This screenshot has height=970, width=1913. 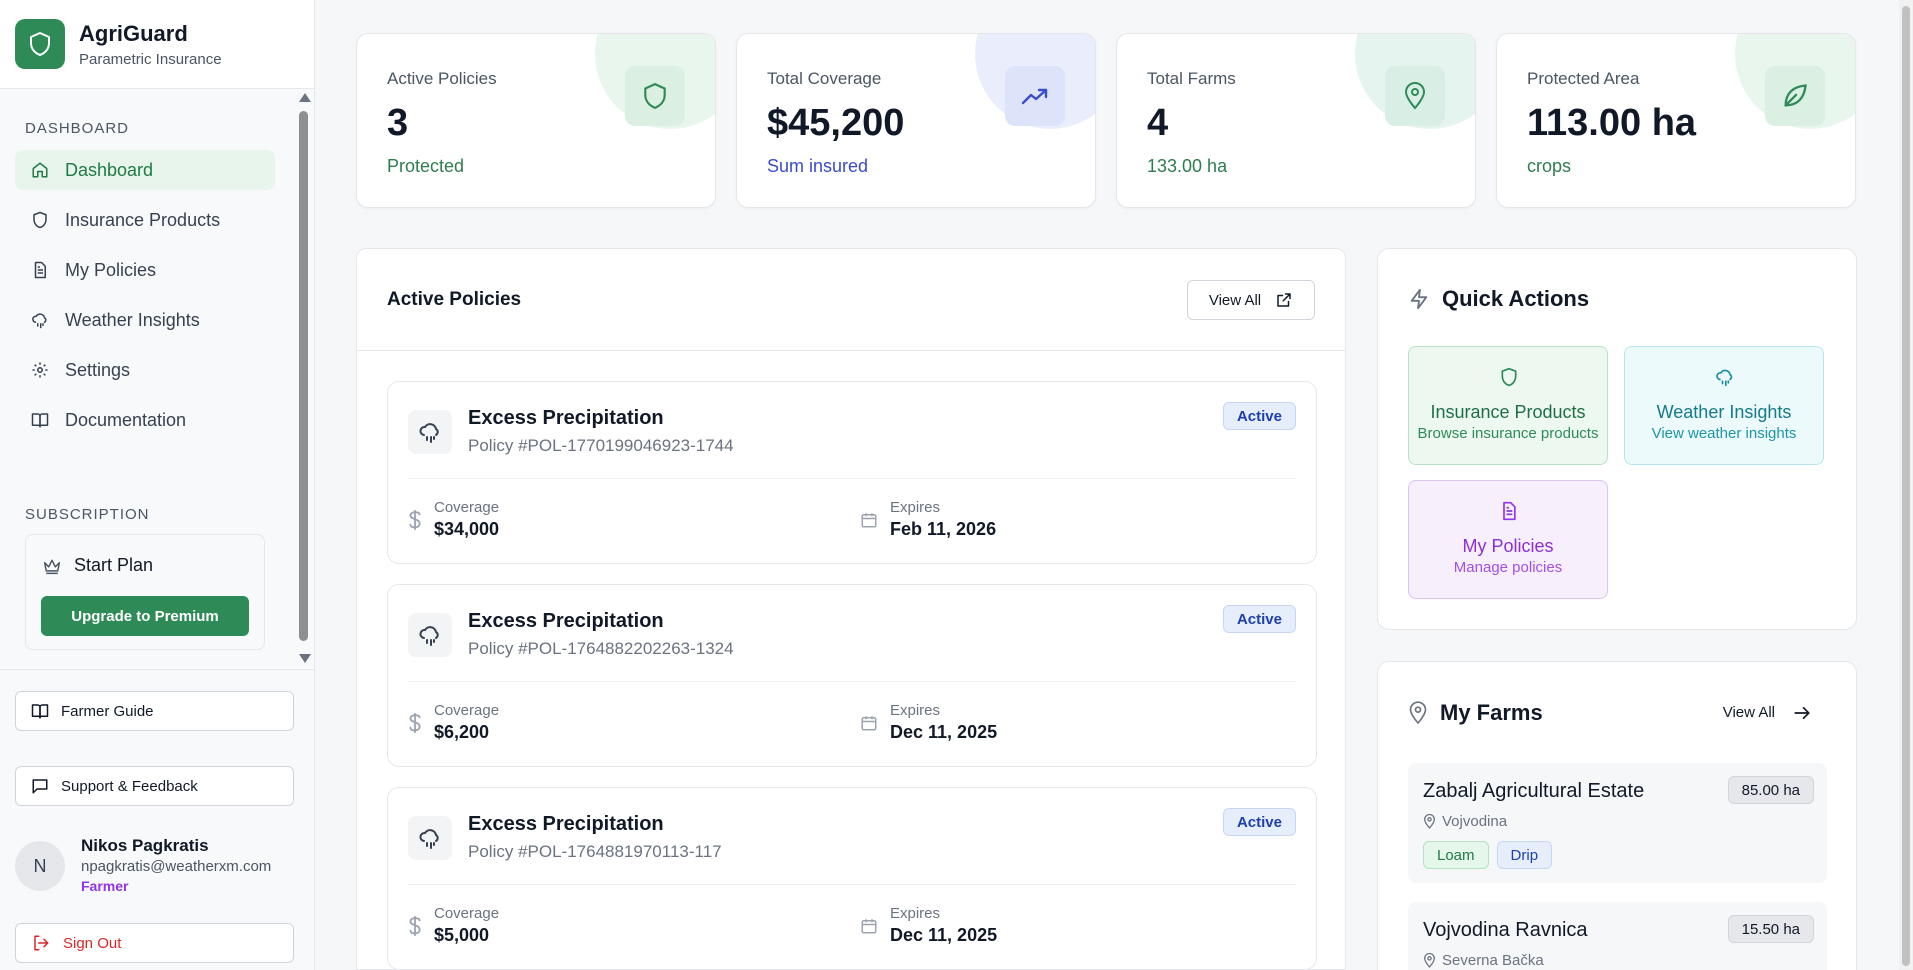 I want to click on policy-expires: Expires Dec 11, 2025, so click(x=928, y=925).